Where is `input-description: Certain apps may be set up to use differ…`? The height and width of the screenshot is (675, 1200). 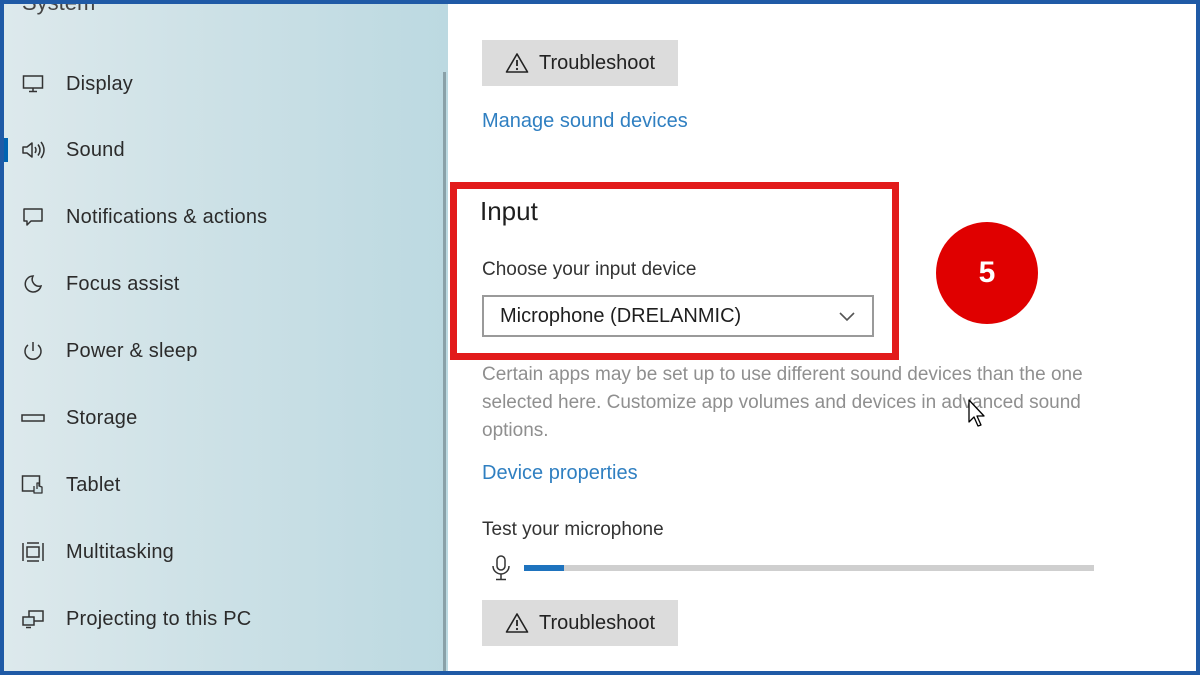
input-description: Certain apps may be set up to use differ… is located at coordinates (782, 402).